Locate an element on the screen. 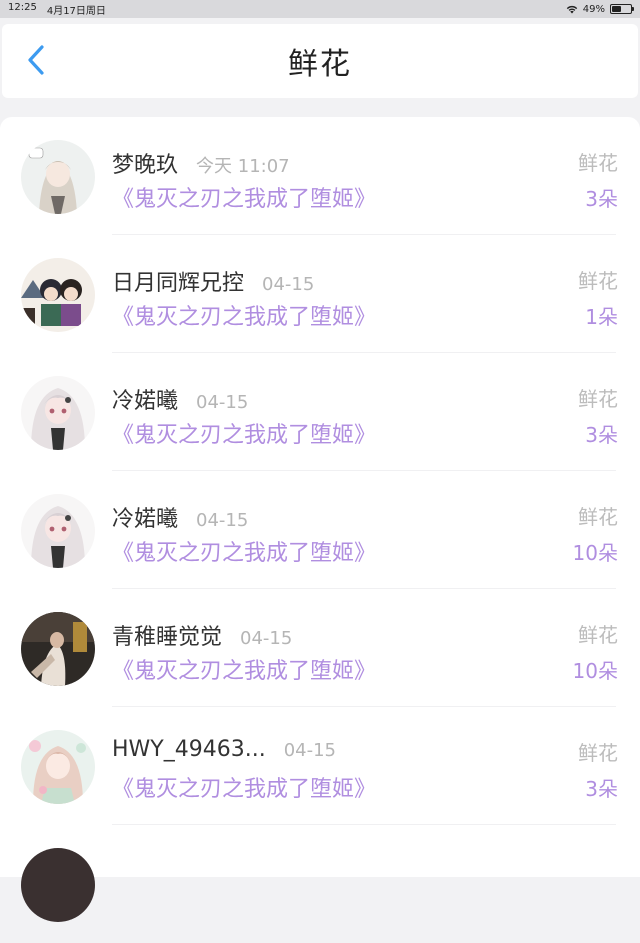 The height and width of the screenshot is (943, 640). name-line: HWY_49463... 04-15 is located at coordinates (224, 749).